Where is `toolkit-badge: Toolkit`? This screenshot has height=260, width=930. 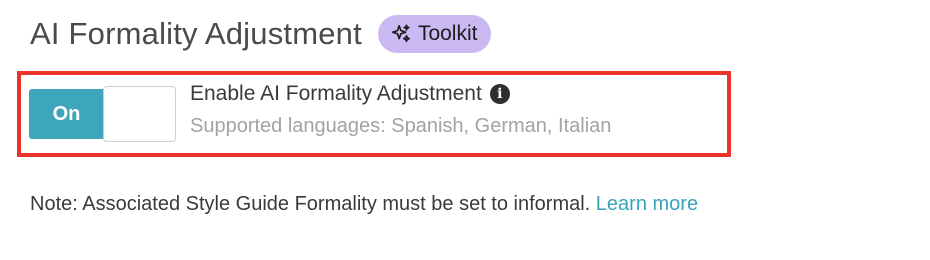 toolkit-badge: Toolkit is located at coordinates (434, 34).